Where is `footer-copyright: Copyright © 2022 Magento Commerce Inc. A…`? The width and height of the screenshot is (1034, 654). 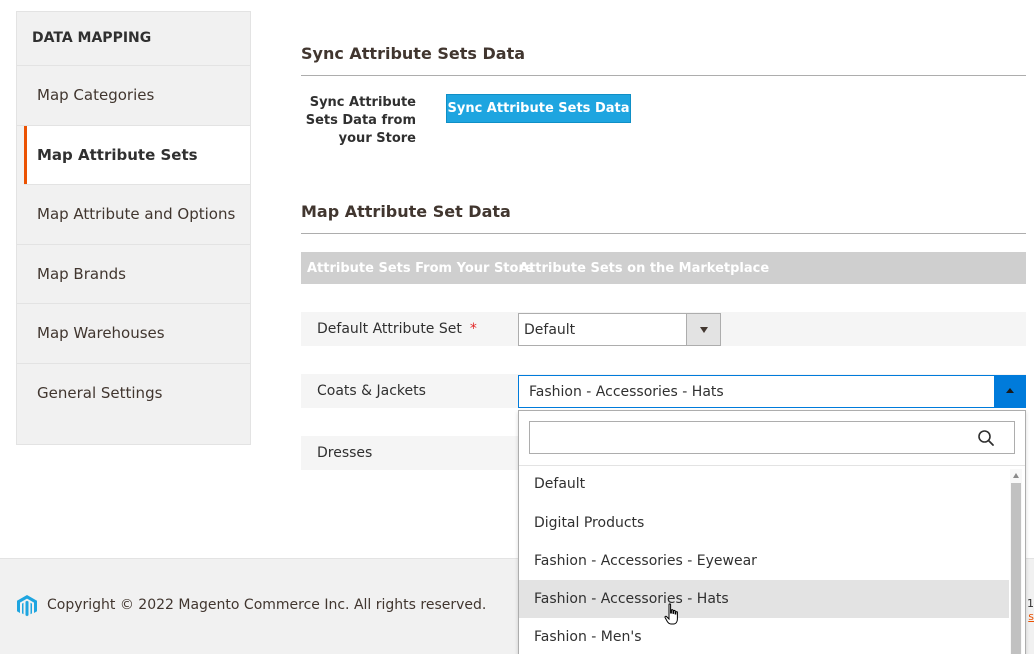
footer-copyright: Copyright © 2022 Magento Commerce Inc. A… is located at coordinates (267, 605).